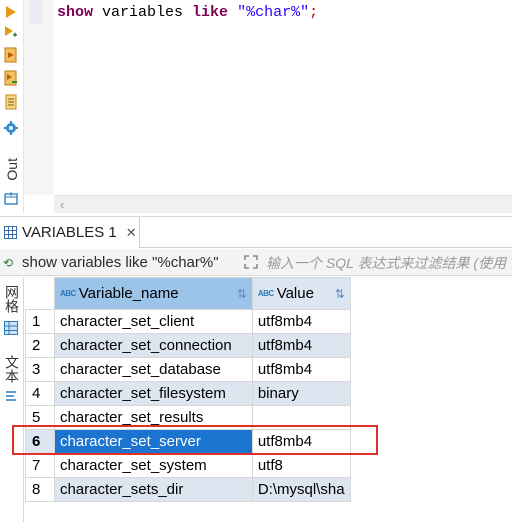 This screenshot has width=512, height=522. Describe the element at coordinates (301, 489) in the screenshot. I see `value-cell: D:\mysql\sha` at that location.